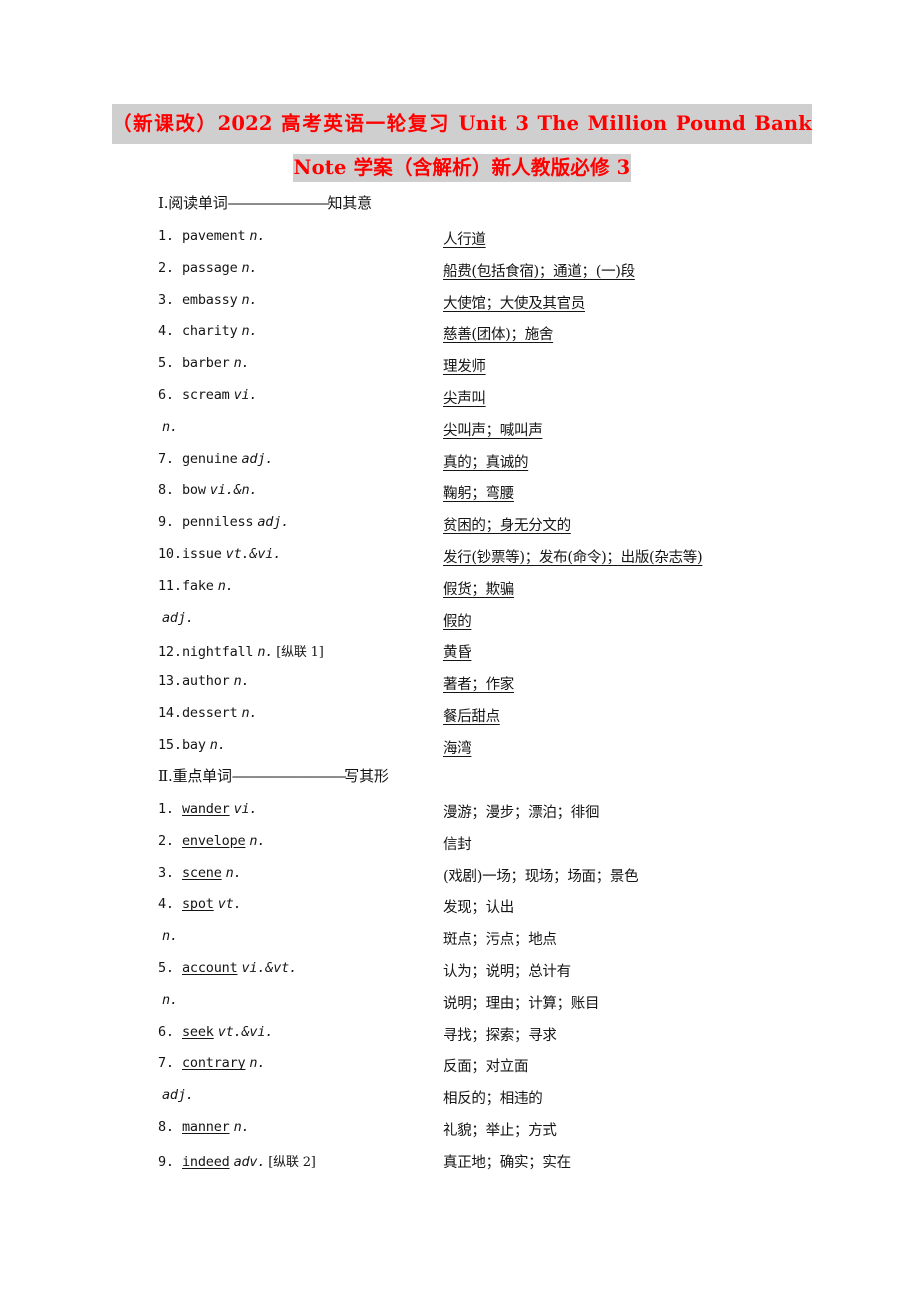  Describe the element at coordinates (478, 685) in the screenshot. I see `entry-meaning: 著者；作家` at that location.